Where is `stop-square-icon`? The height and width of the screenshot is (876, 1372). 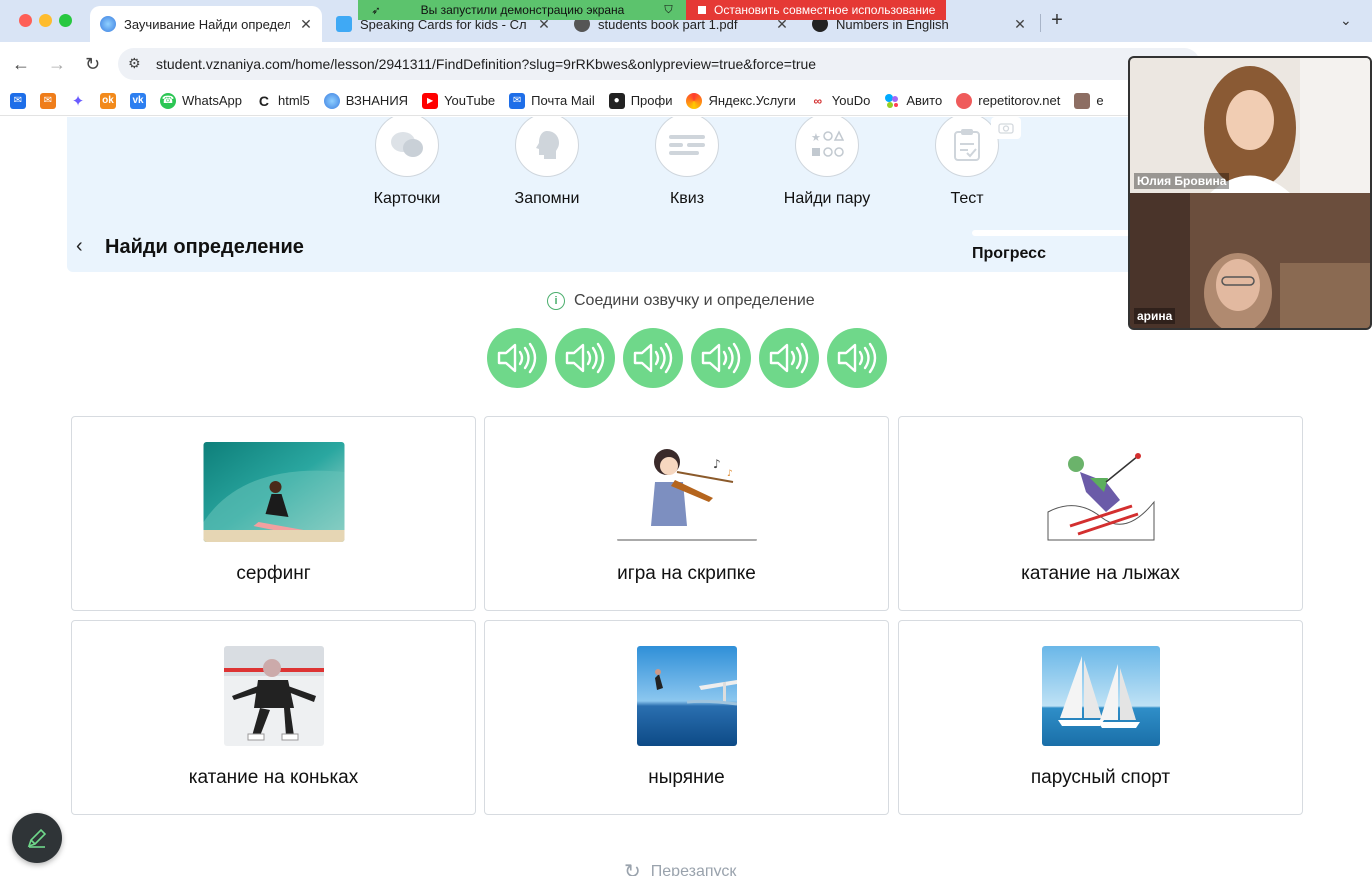 stop-square-icon is located at coordinates (702, 10).